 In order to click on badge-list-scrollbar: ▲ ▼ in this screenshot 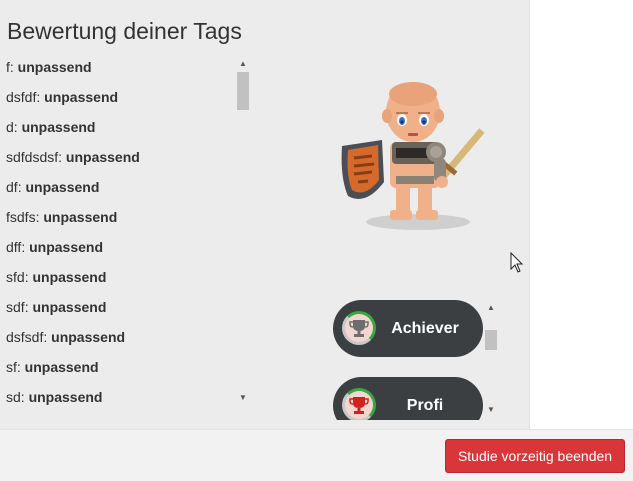, I will do `click(491, 359)`.